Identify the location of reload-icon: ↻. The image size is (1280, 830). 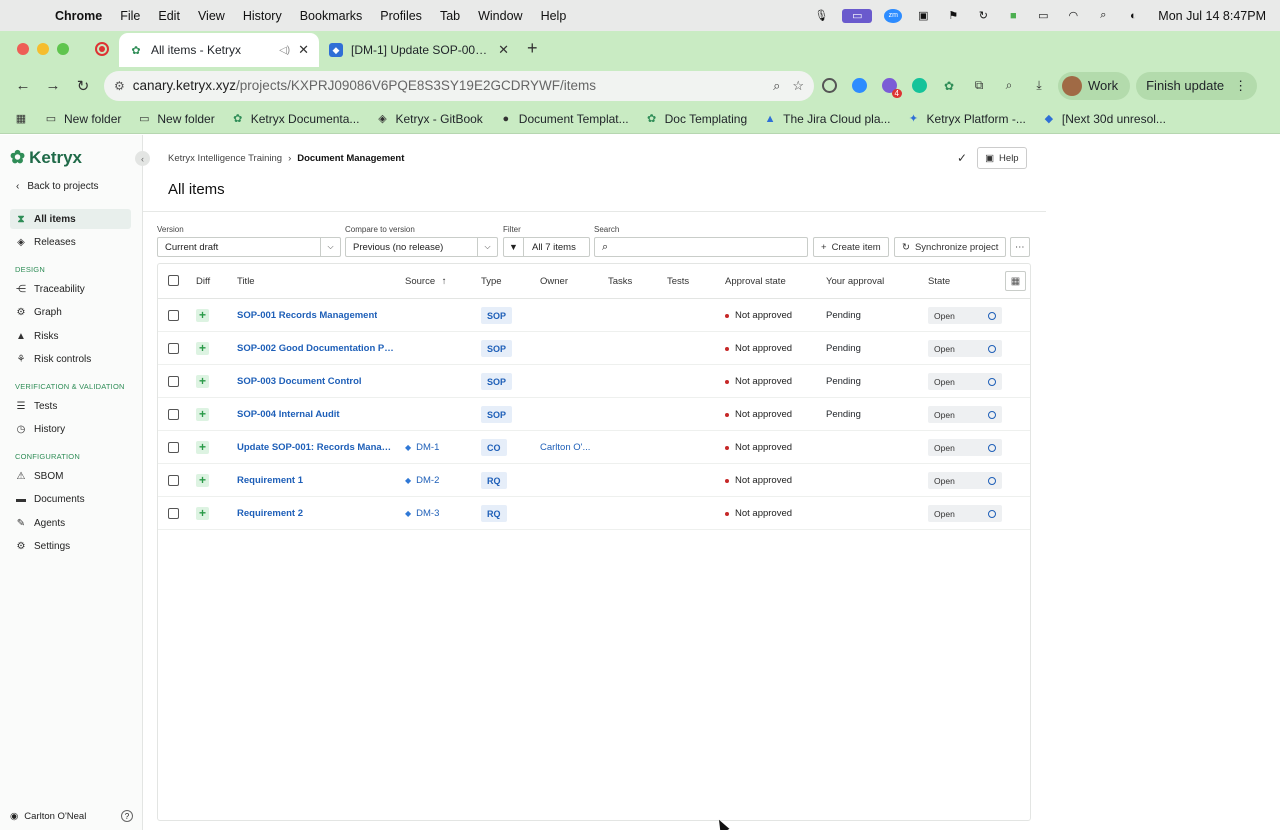
(83, 86).